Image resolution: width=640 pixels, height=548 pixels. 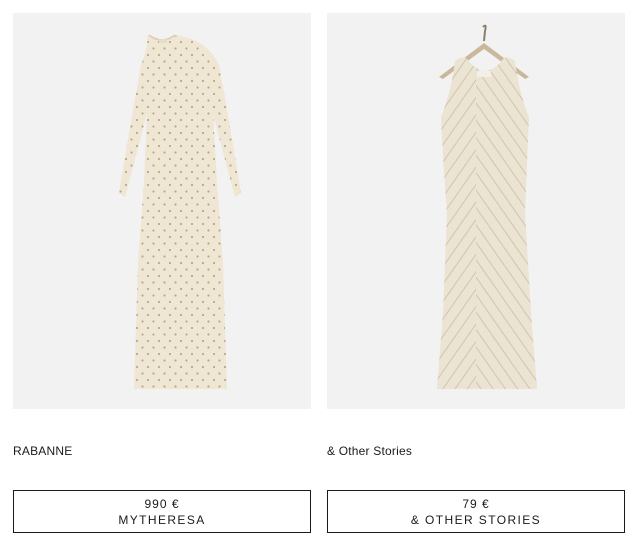 I want to click on shop-button-mytheresa: 990 € MYTHERESA, so click(x=162, y=511).